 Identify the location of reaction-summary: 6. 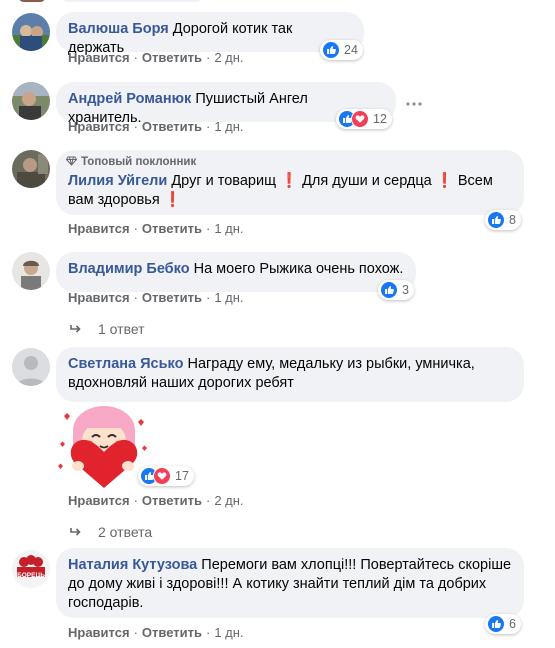
(503, 624).